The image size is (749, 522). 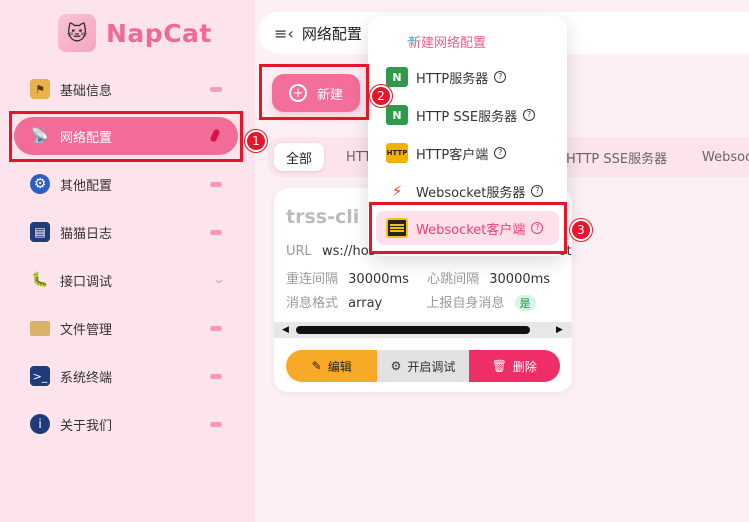 What do you see at coordinates (40, 424) in the screenshot?
I see `info-icon: i` at bounding box center [40, 424].